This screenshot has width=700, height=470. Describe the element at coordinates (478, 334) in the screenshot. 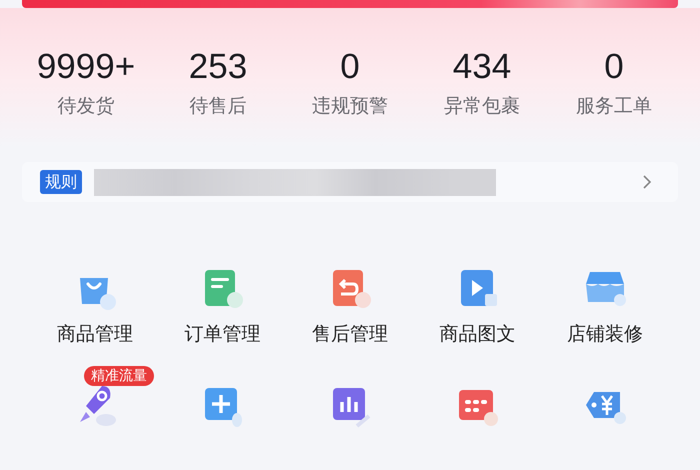

I see `tool-label: 商品图文` at that location.